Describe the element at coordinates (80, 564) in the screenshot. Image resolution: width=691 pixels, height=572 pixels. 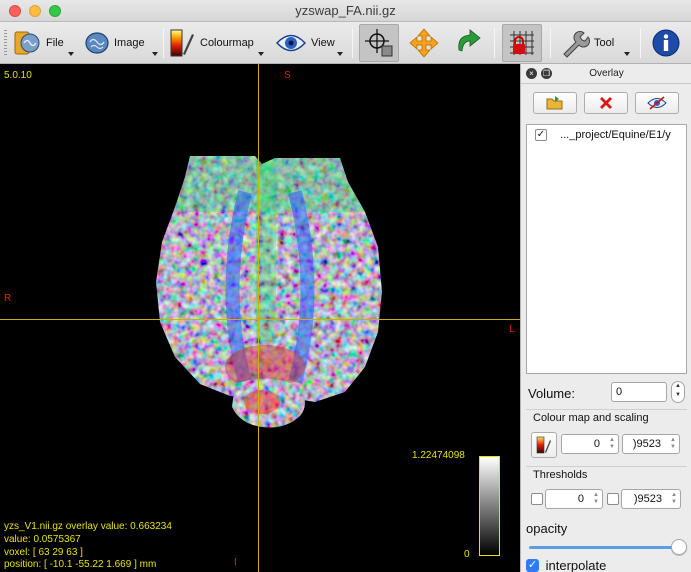
I see `position-readout: position: [ -10.1 -55.22 1.669 ] mm` at that location.